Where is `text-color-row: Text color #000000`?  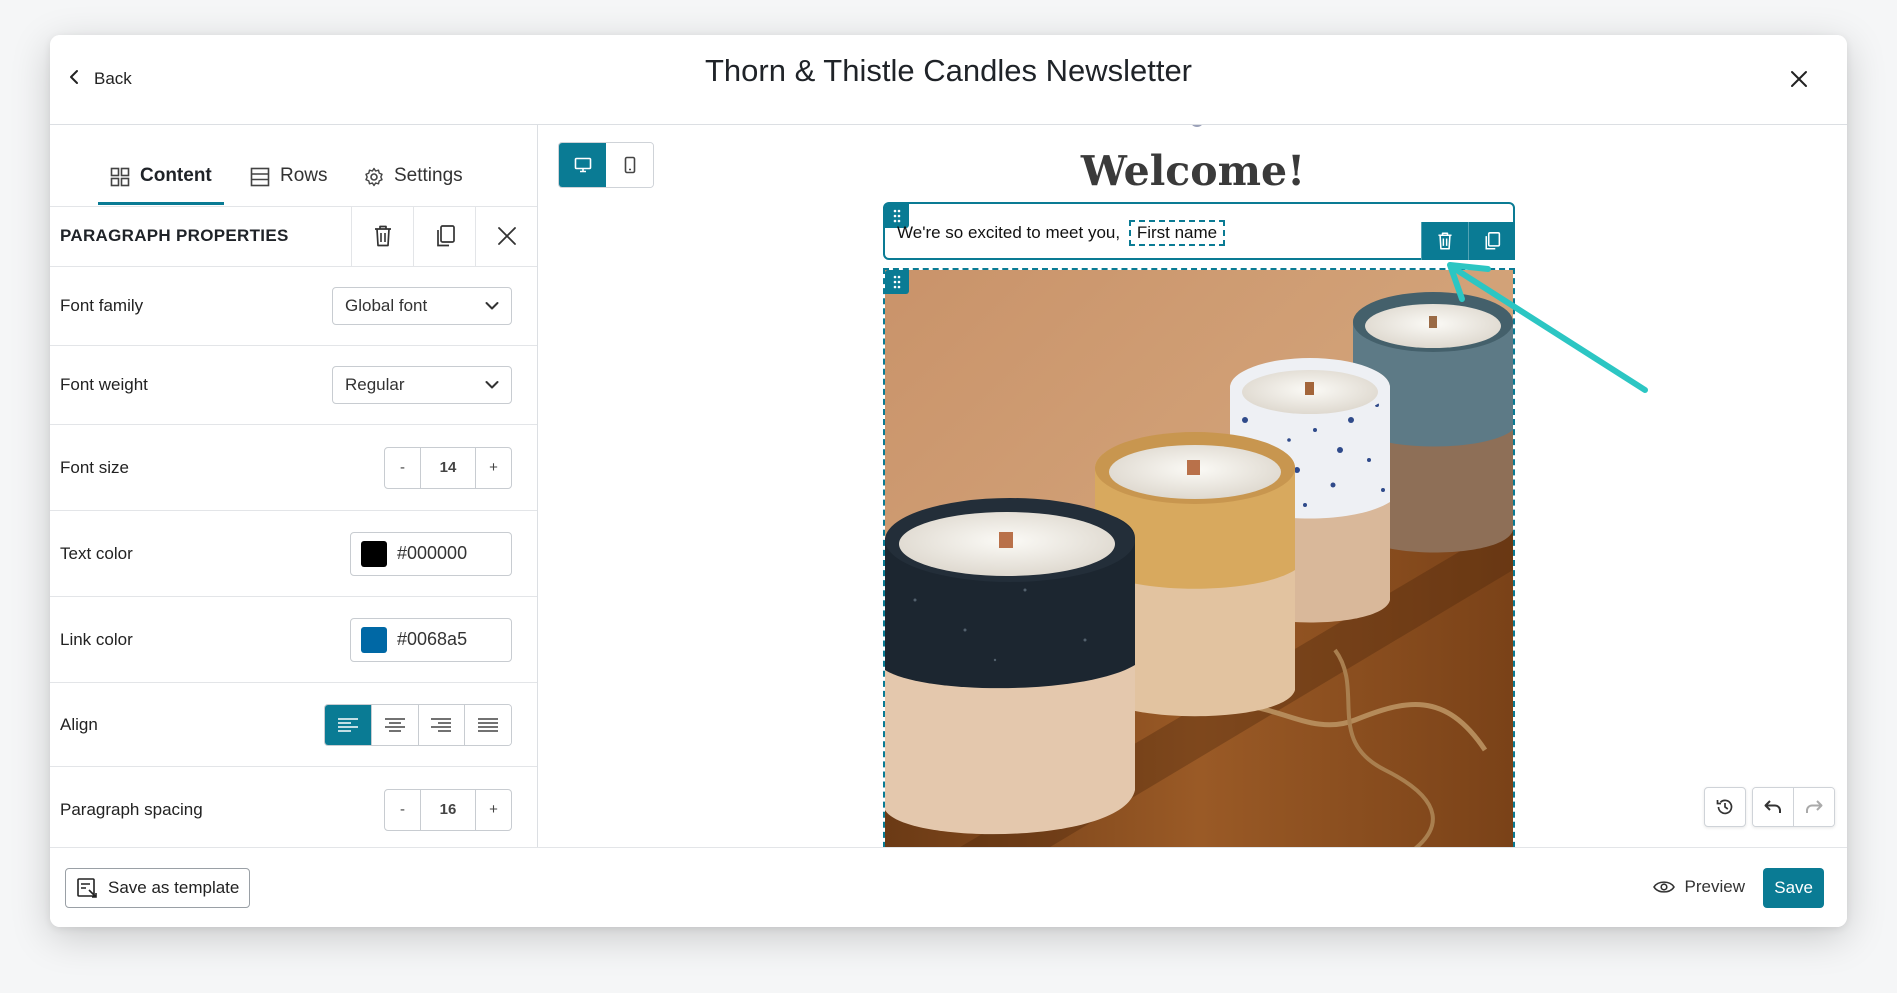 text-color-row: Text color #000000 is located at coordinates (293, 554).